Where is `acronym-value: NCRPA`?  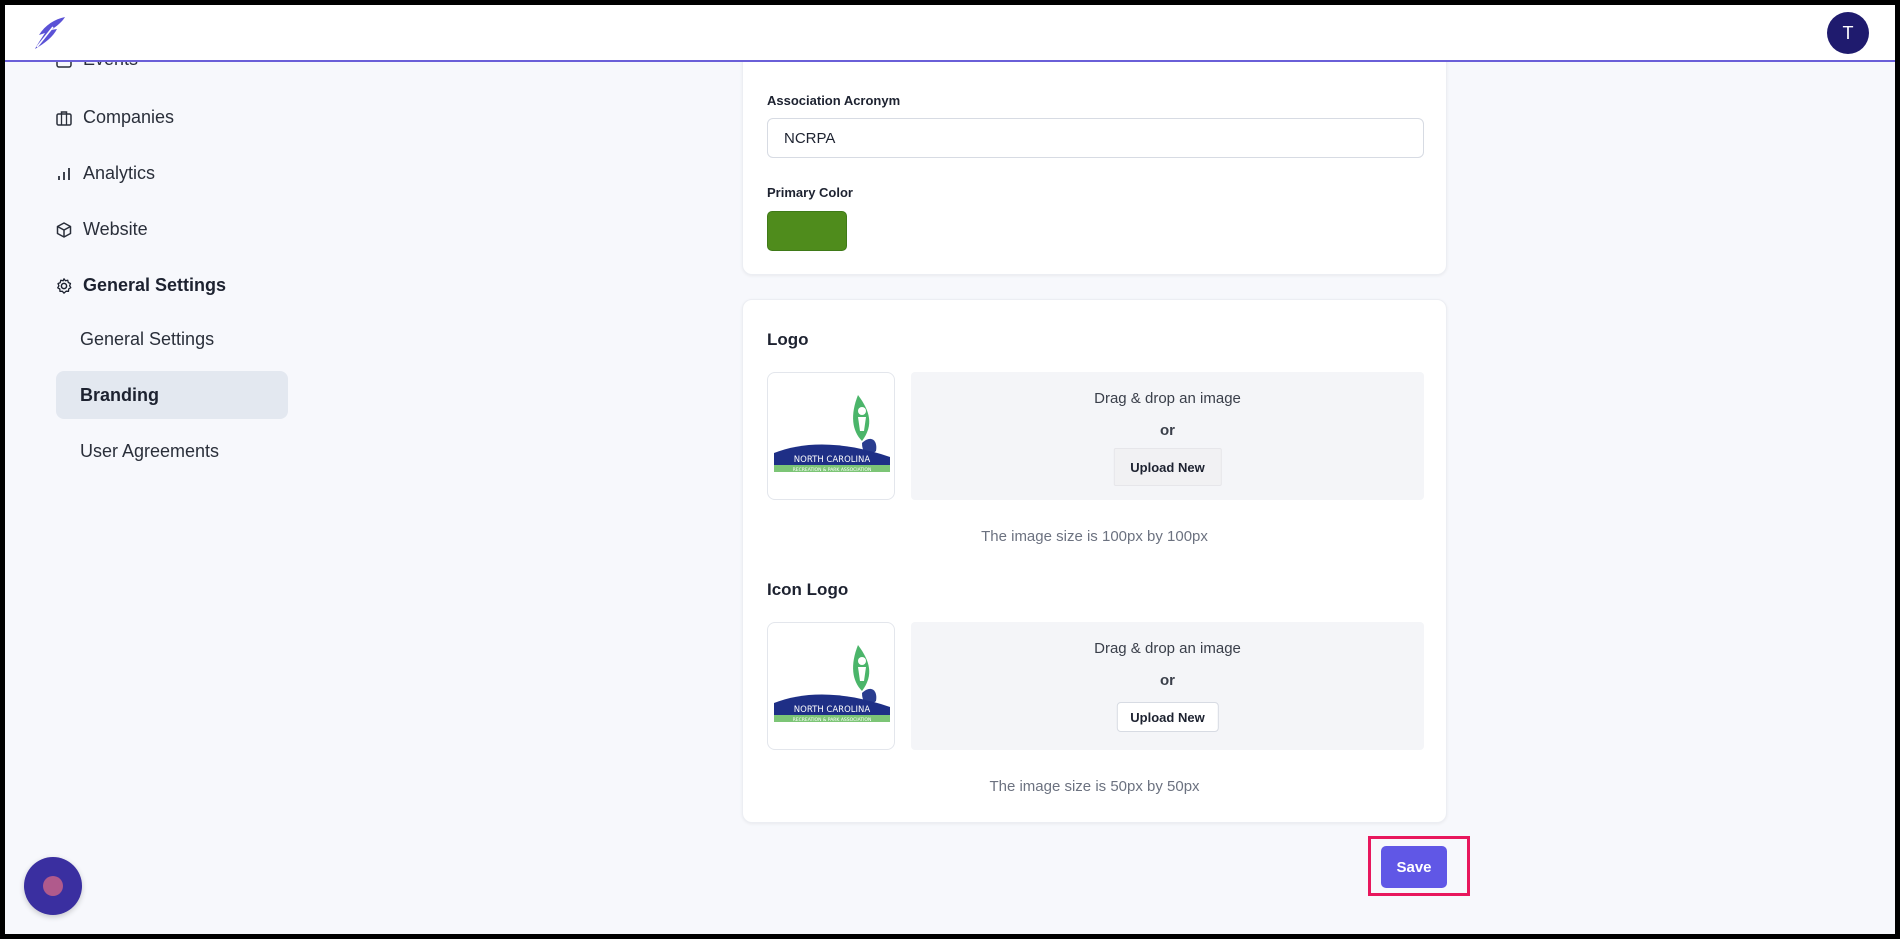 acronym-value: NCRPA is located at coordinates (810, 138).